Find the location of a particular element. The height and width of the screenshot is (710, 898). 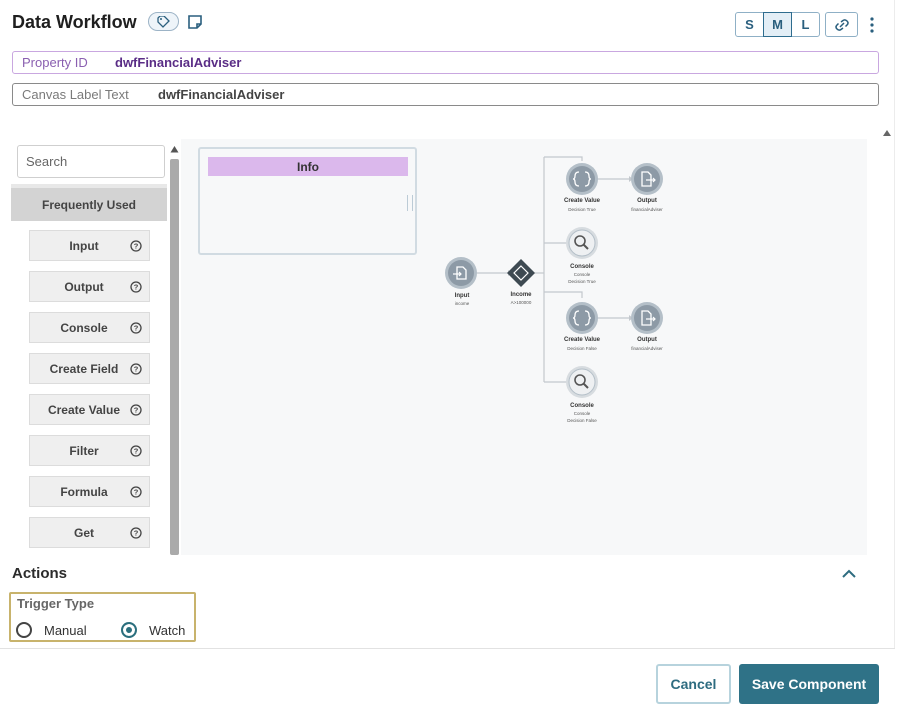

node-console-true: Console Console Decision True is located at coordinates (582, 255).